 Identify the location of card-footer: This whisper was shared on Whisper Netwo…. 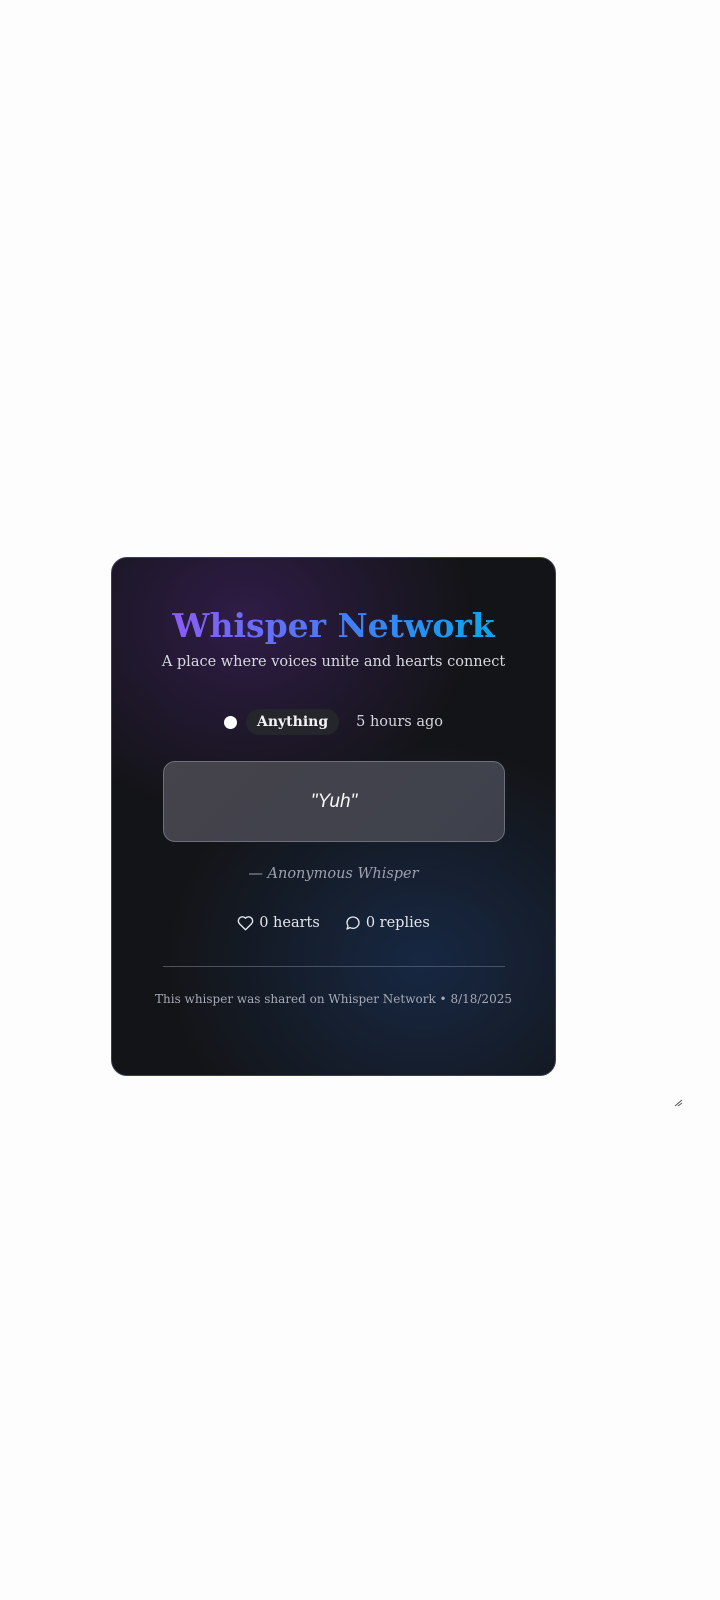
(333, 999).